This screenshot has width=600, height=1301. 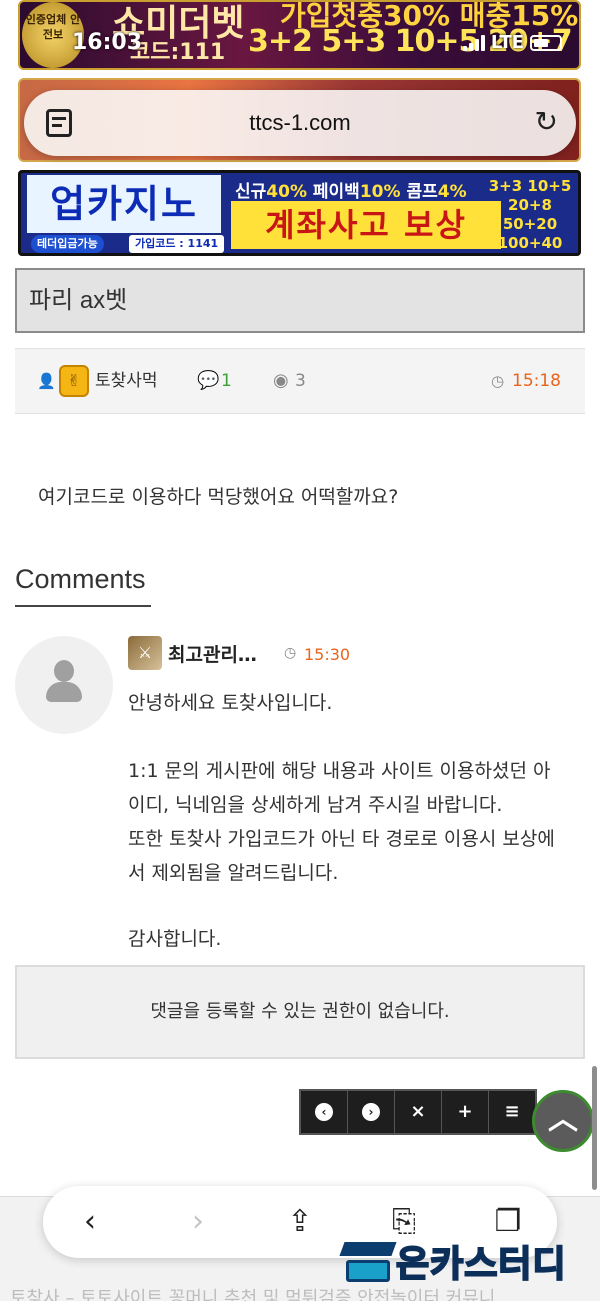 I want to click on promo-text: 페이백, so click(x=333, y=192).